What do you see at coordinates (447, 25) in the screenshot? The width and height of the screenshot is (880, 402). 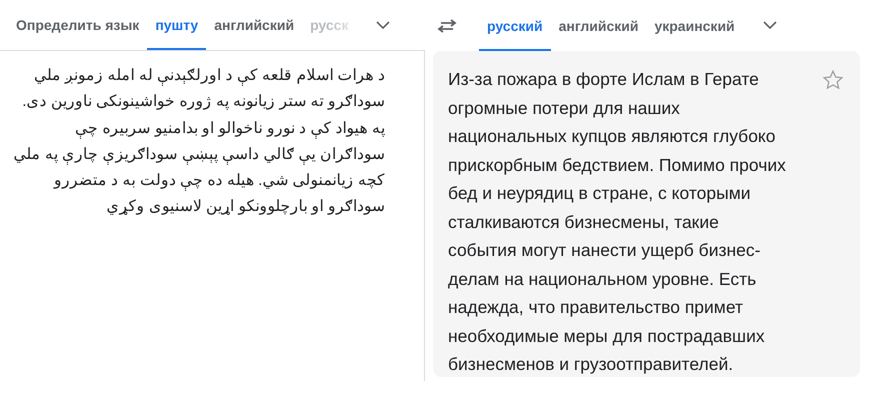 I see `swap-arrows-icon` at bounding box center [447, 25].